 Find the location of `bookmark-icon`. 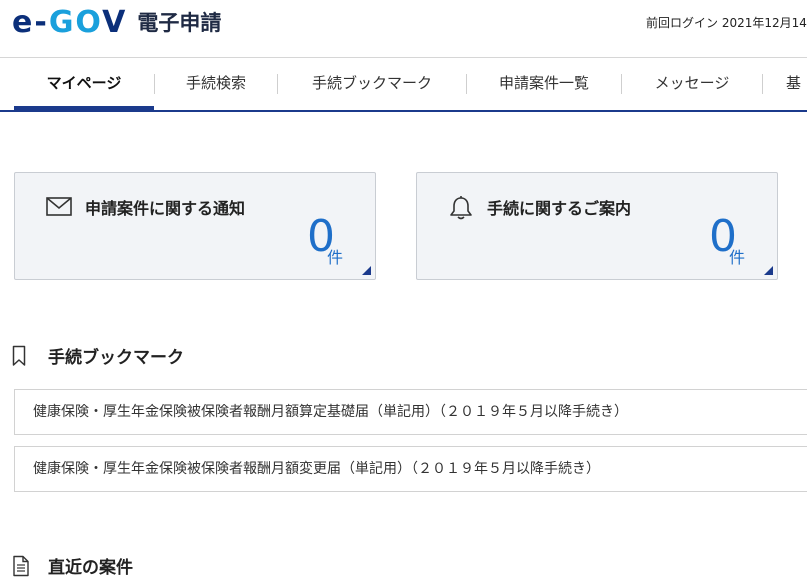

bookmark-icon is located at coordinates (22, 356).